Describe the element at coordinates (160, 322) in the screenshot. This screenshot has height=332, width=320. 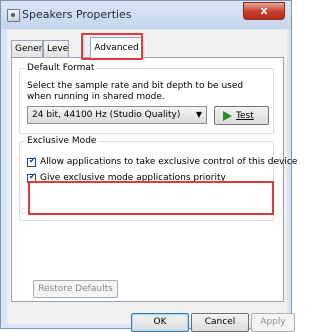
I see `ok-button: OK` at that location.